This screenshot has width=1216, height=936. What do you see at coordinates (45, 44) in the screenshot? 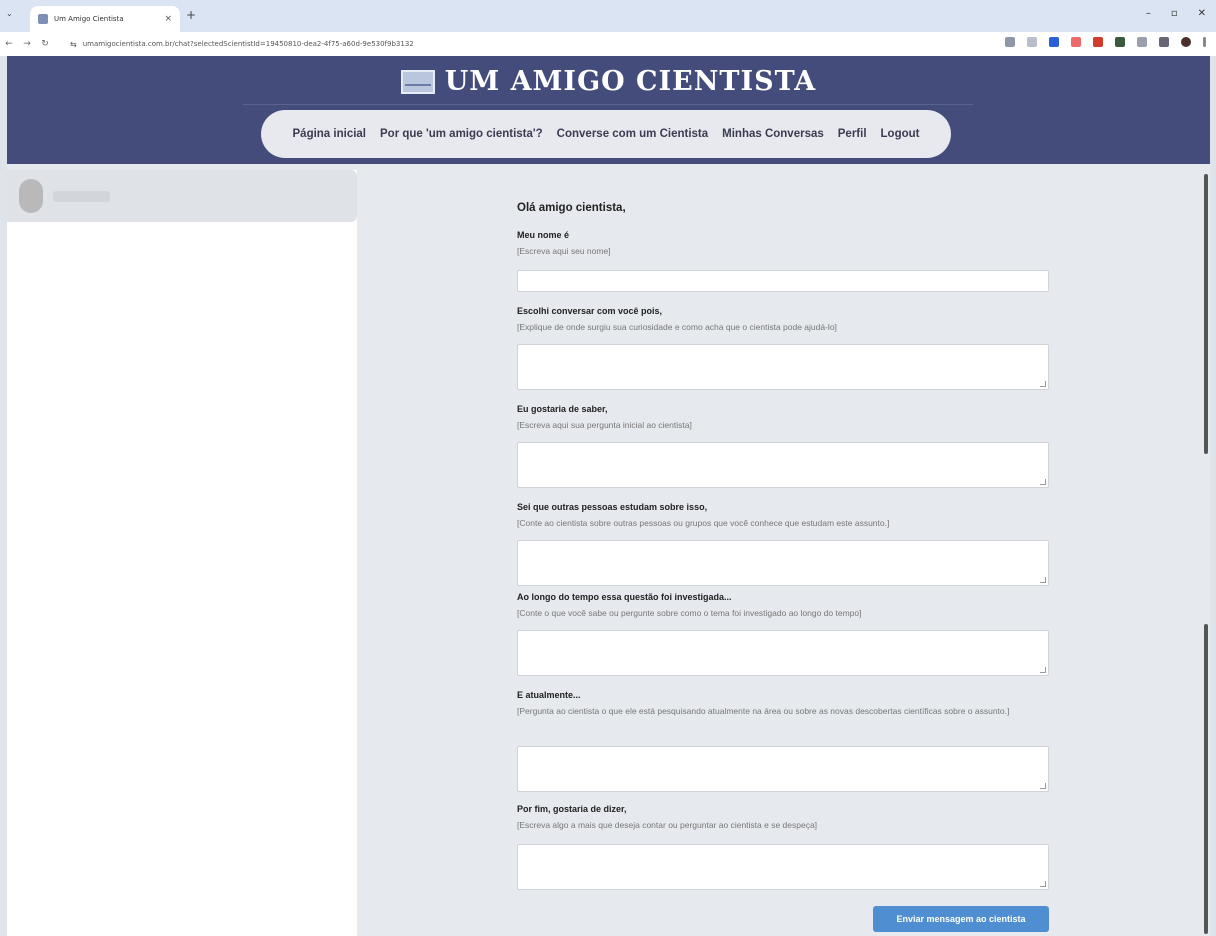
I see `reload-button: ↻` at bounding box center [45, 44].